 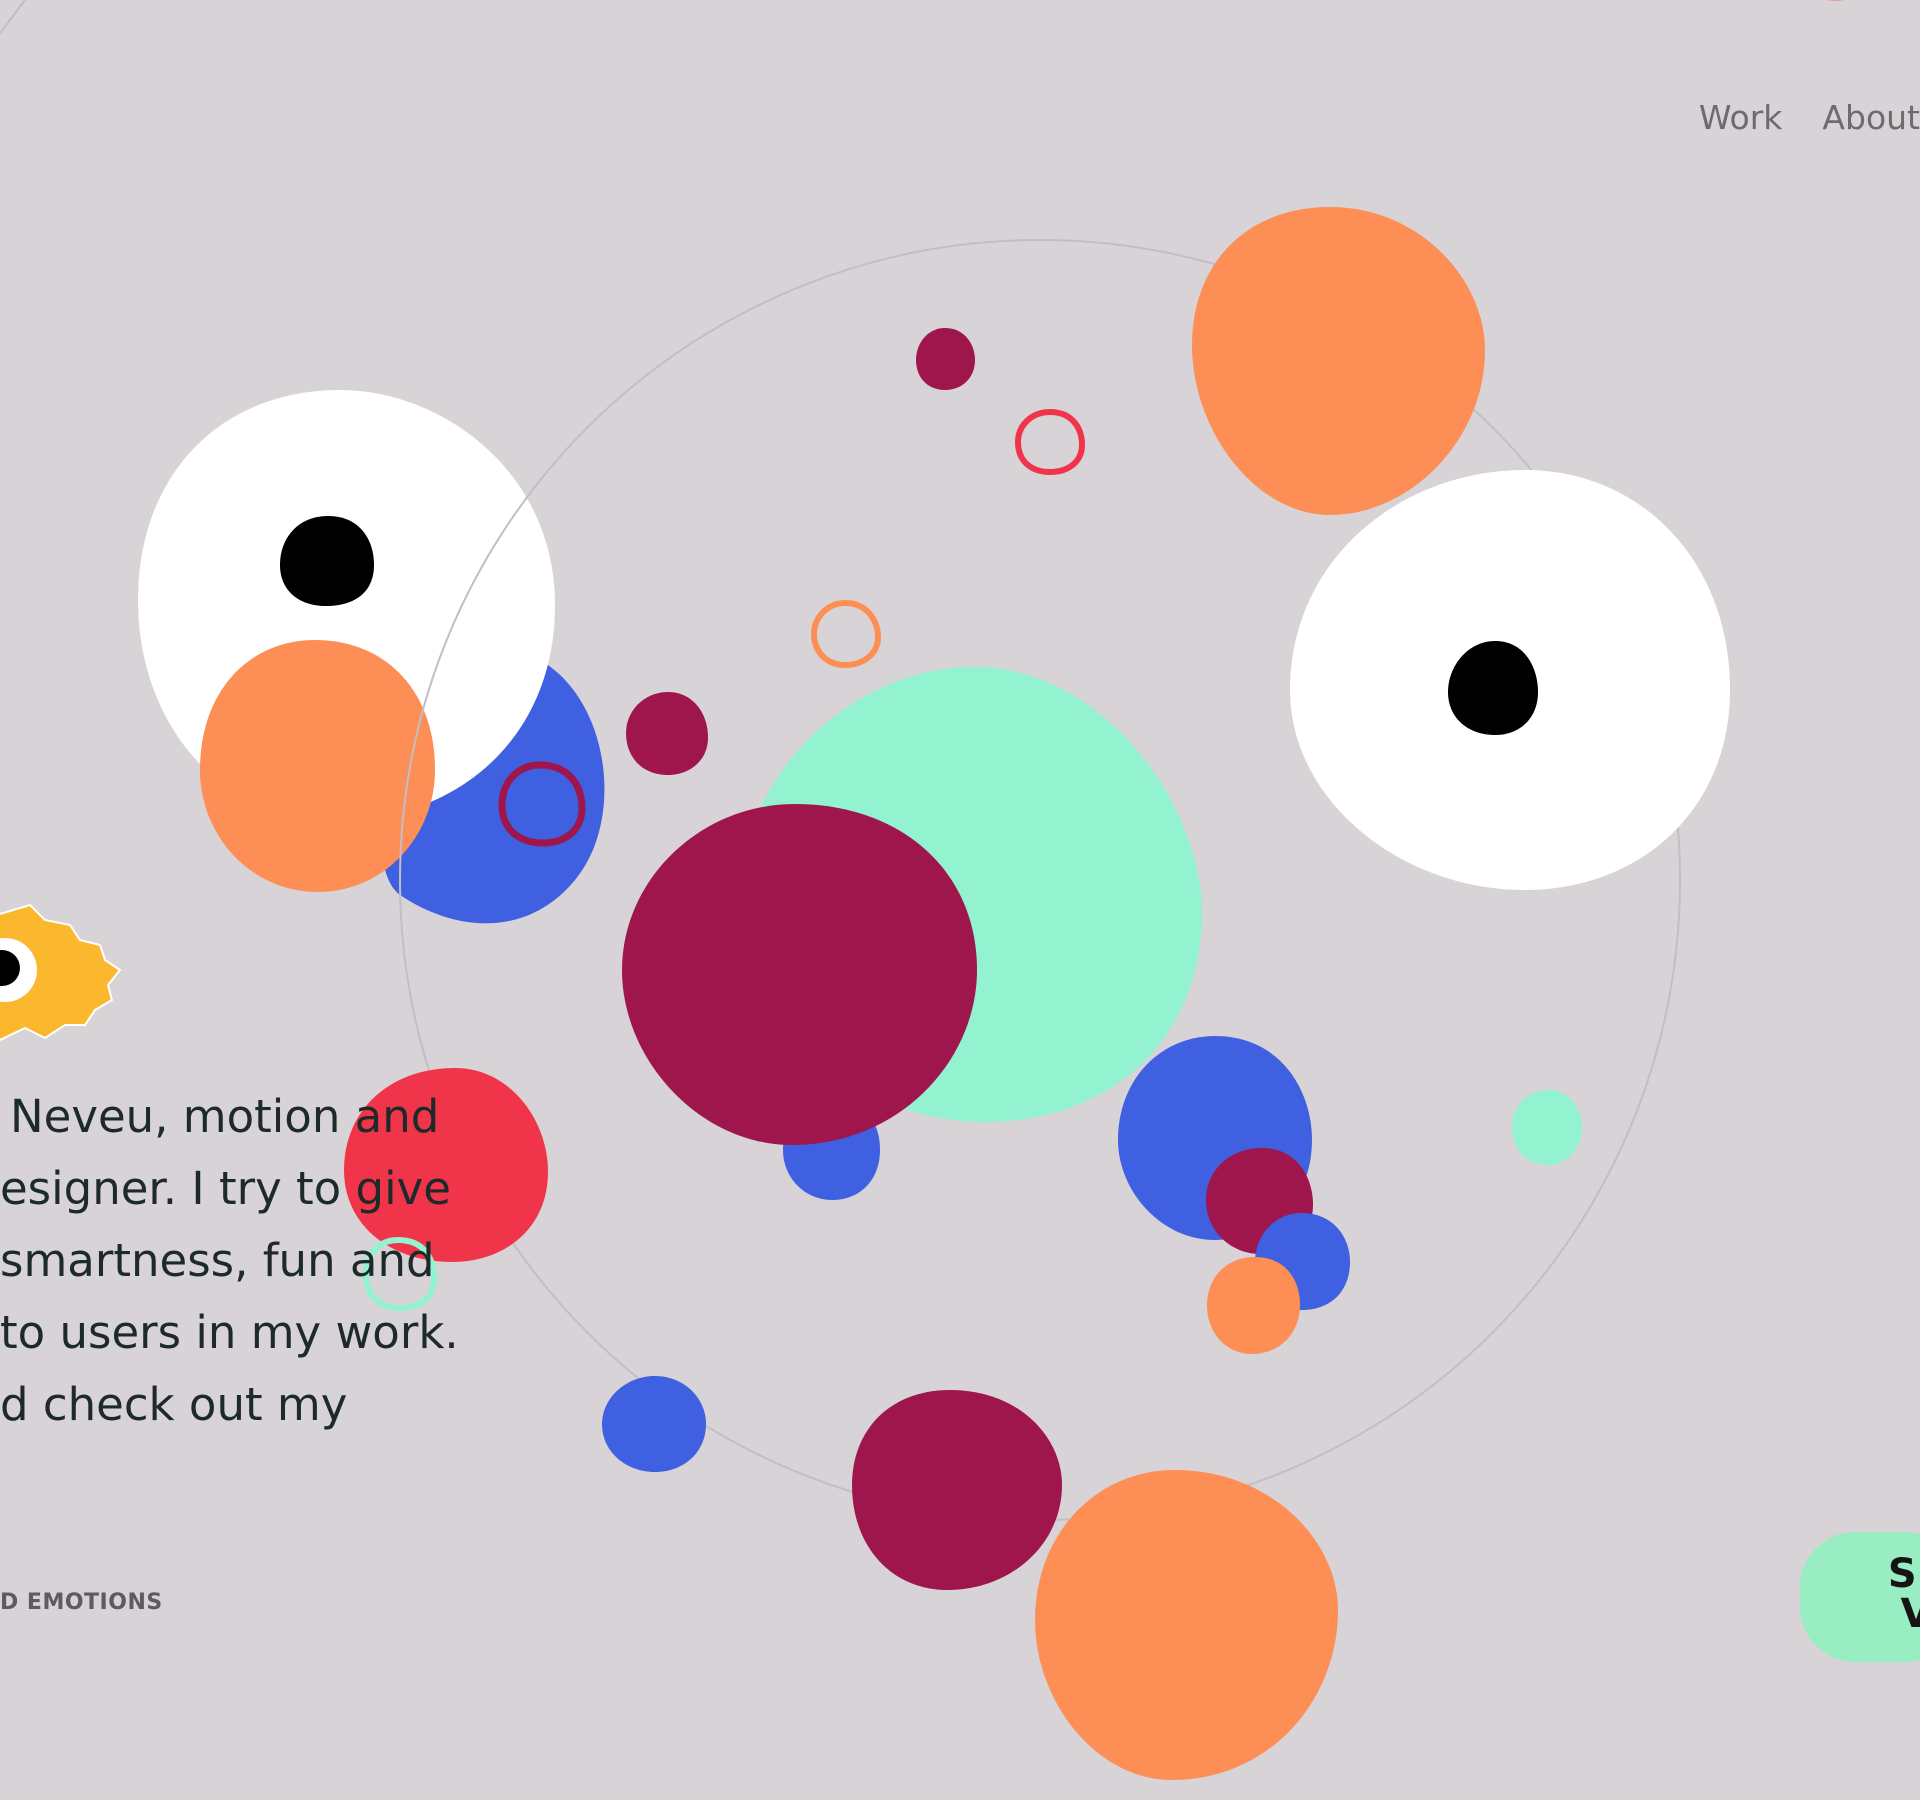 I want to click on crimson-dot-top, so click(x=945, y=359).